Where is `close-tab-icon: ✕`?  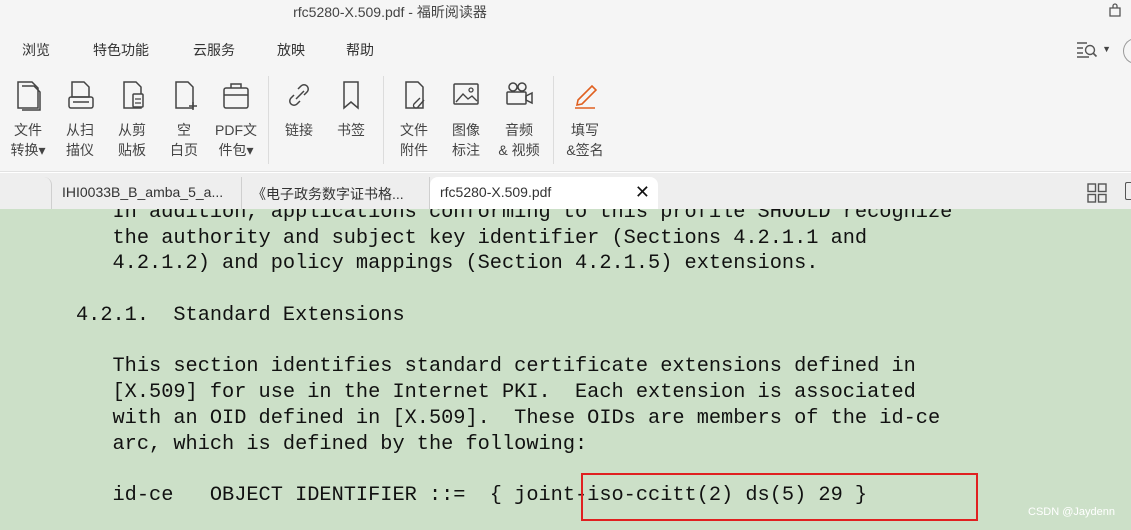 close-tab-icon: ✕ is located at coordinates (642, 192).